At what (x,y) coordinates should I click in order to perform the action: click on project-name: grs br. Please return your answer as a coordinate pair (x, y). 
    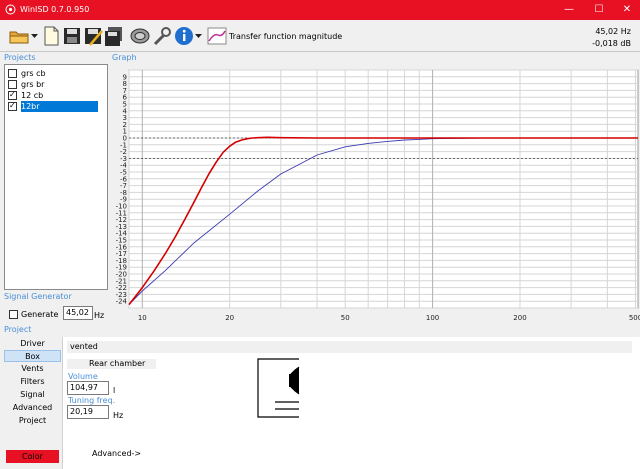
    Looking at the image, I should click on (33, 84).